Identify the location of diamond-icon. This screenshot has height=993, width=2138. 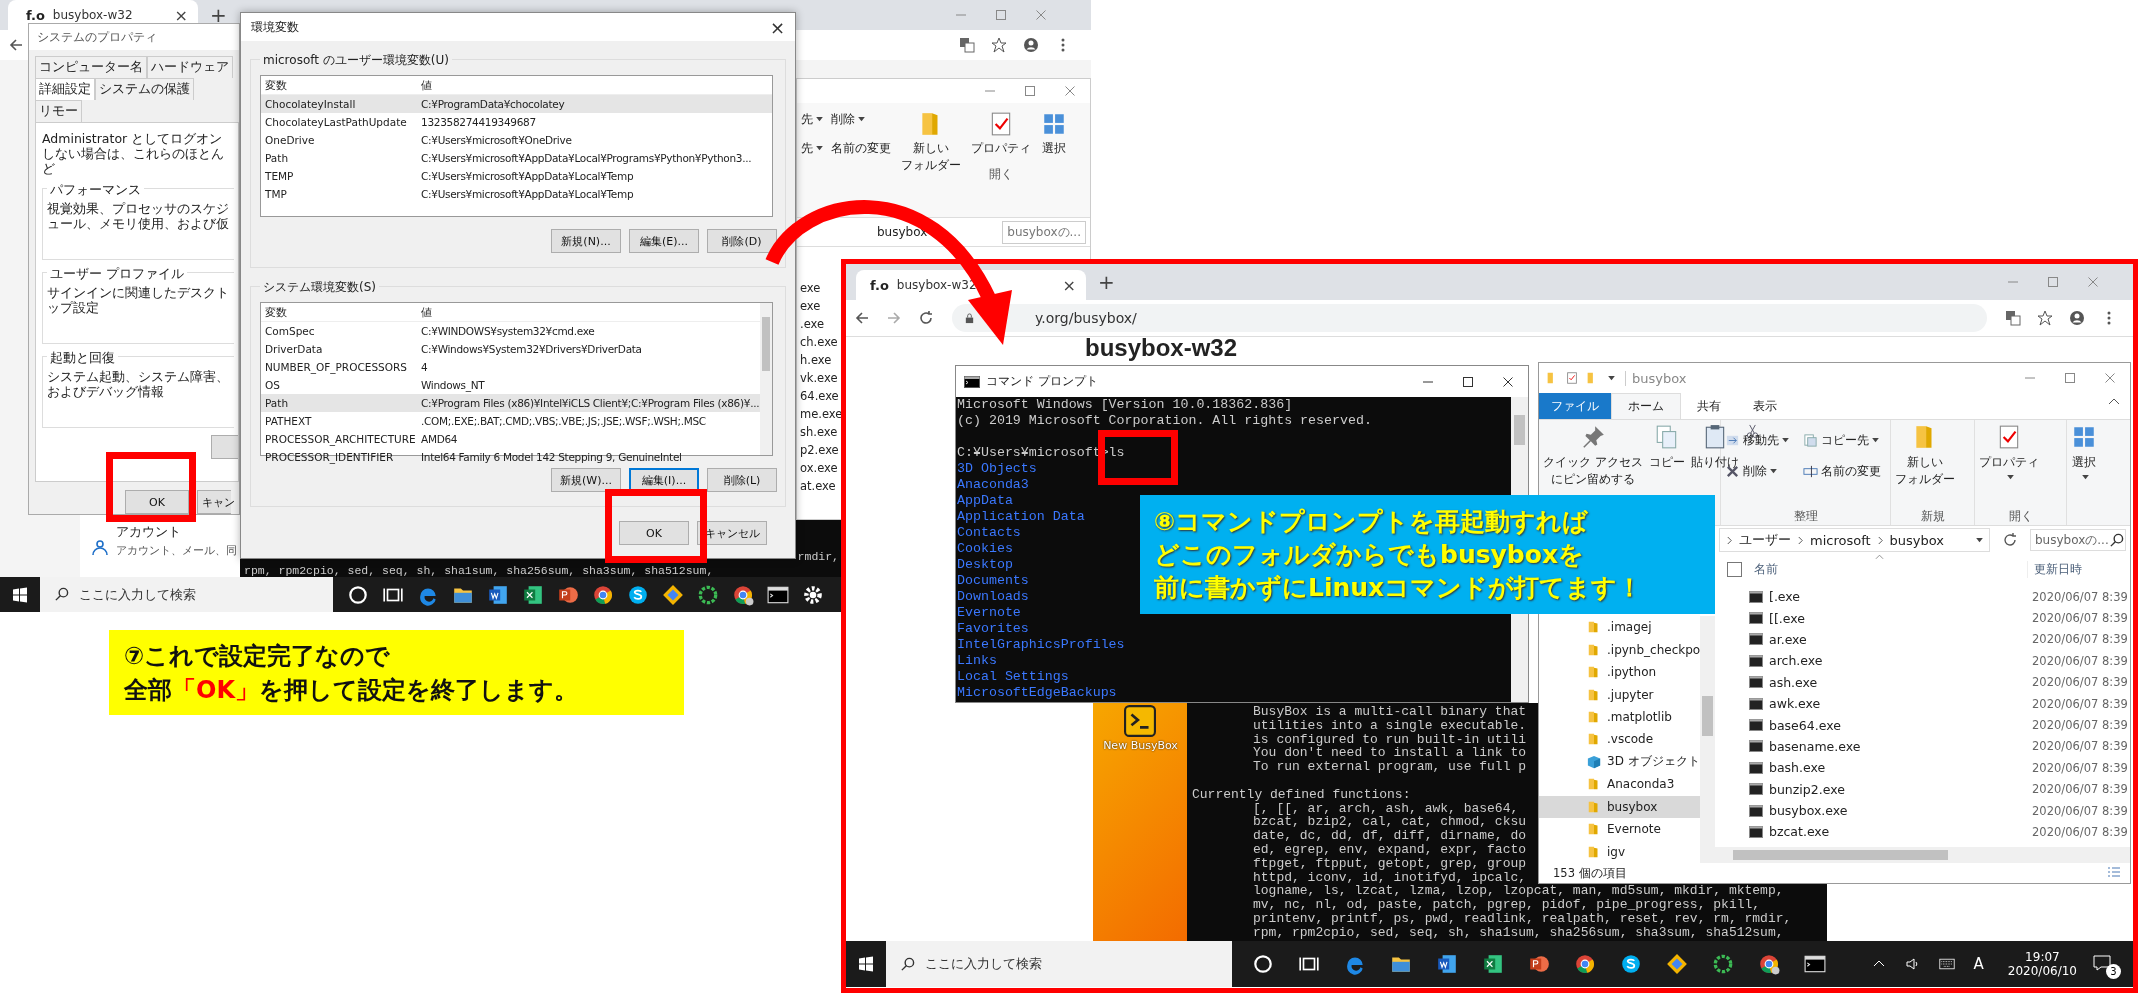
(1677, 964).